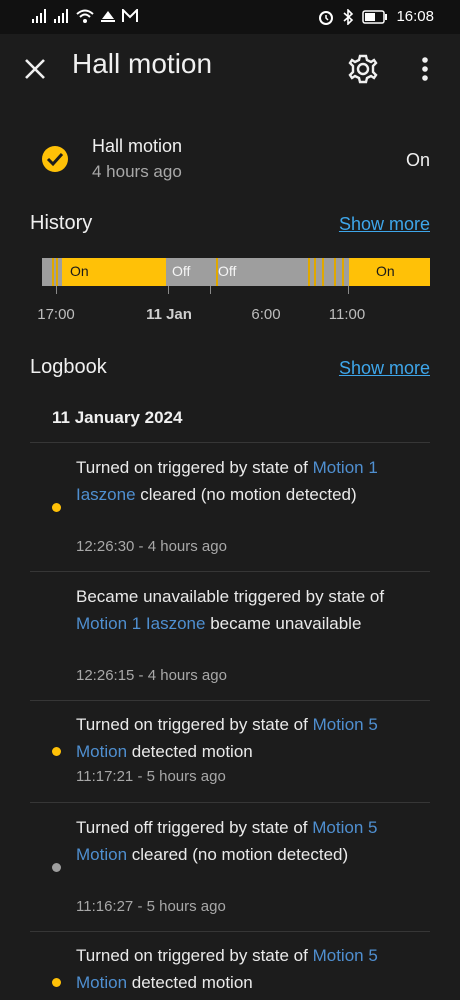 The height and width of the screenshot is (1000, 460). What do you see at coordinates (151, 906) in the screenshot?
I see `log-timestamp: 11:16:27 - 5 hours ago` at bounding box center [151, 906].